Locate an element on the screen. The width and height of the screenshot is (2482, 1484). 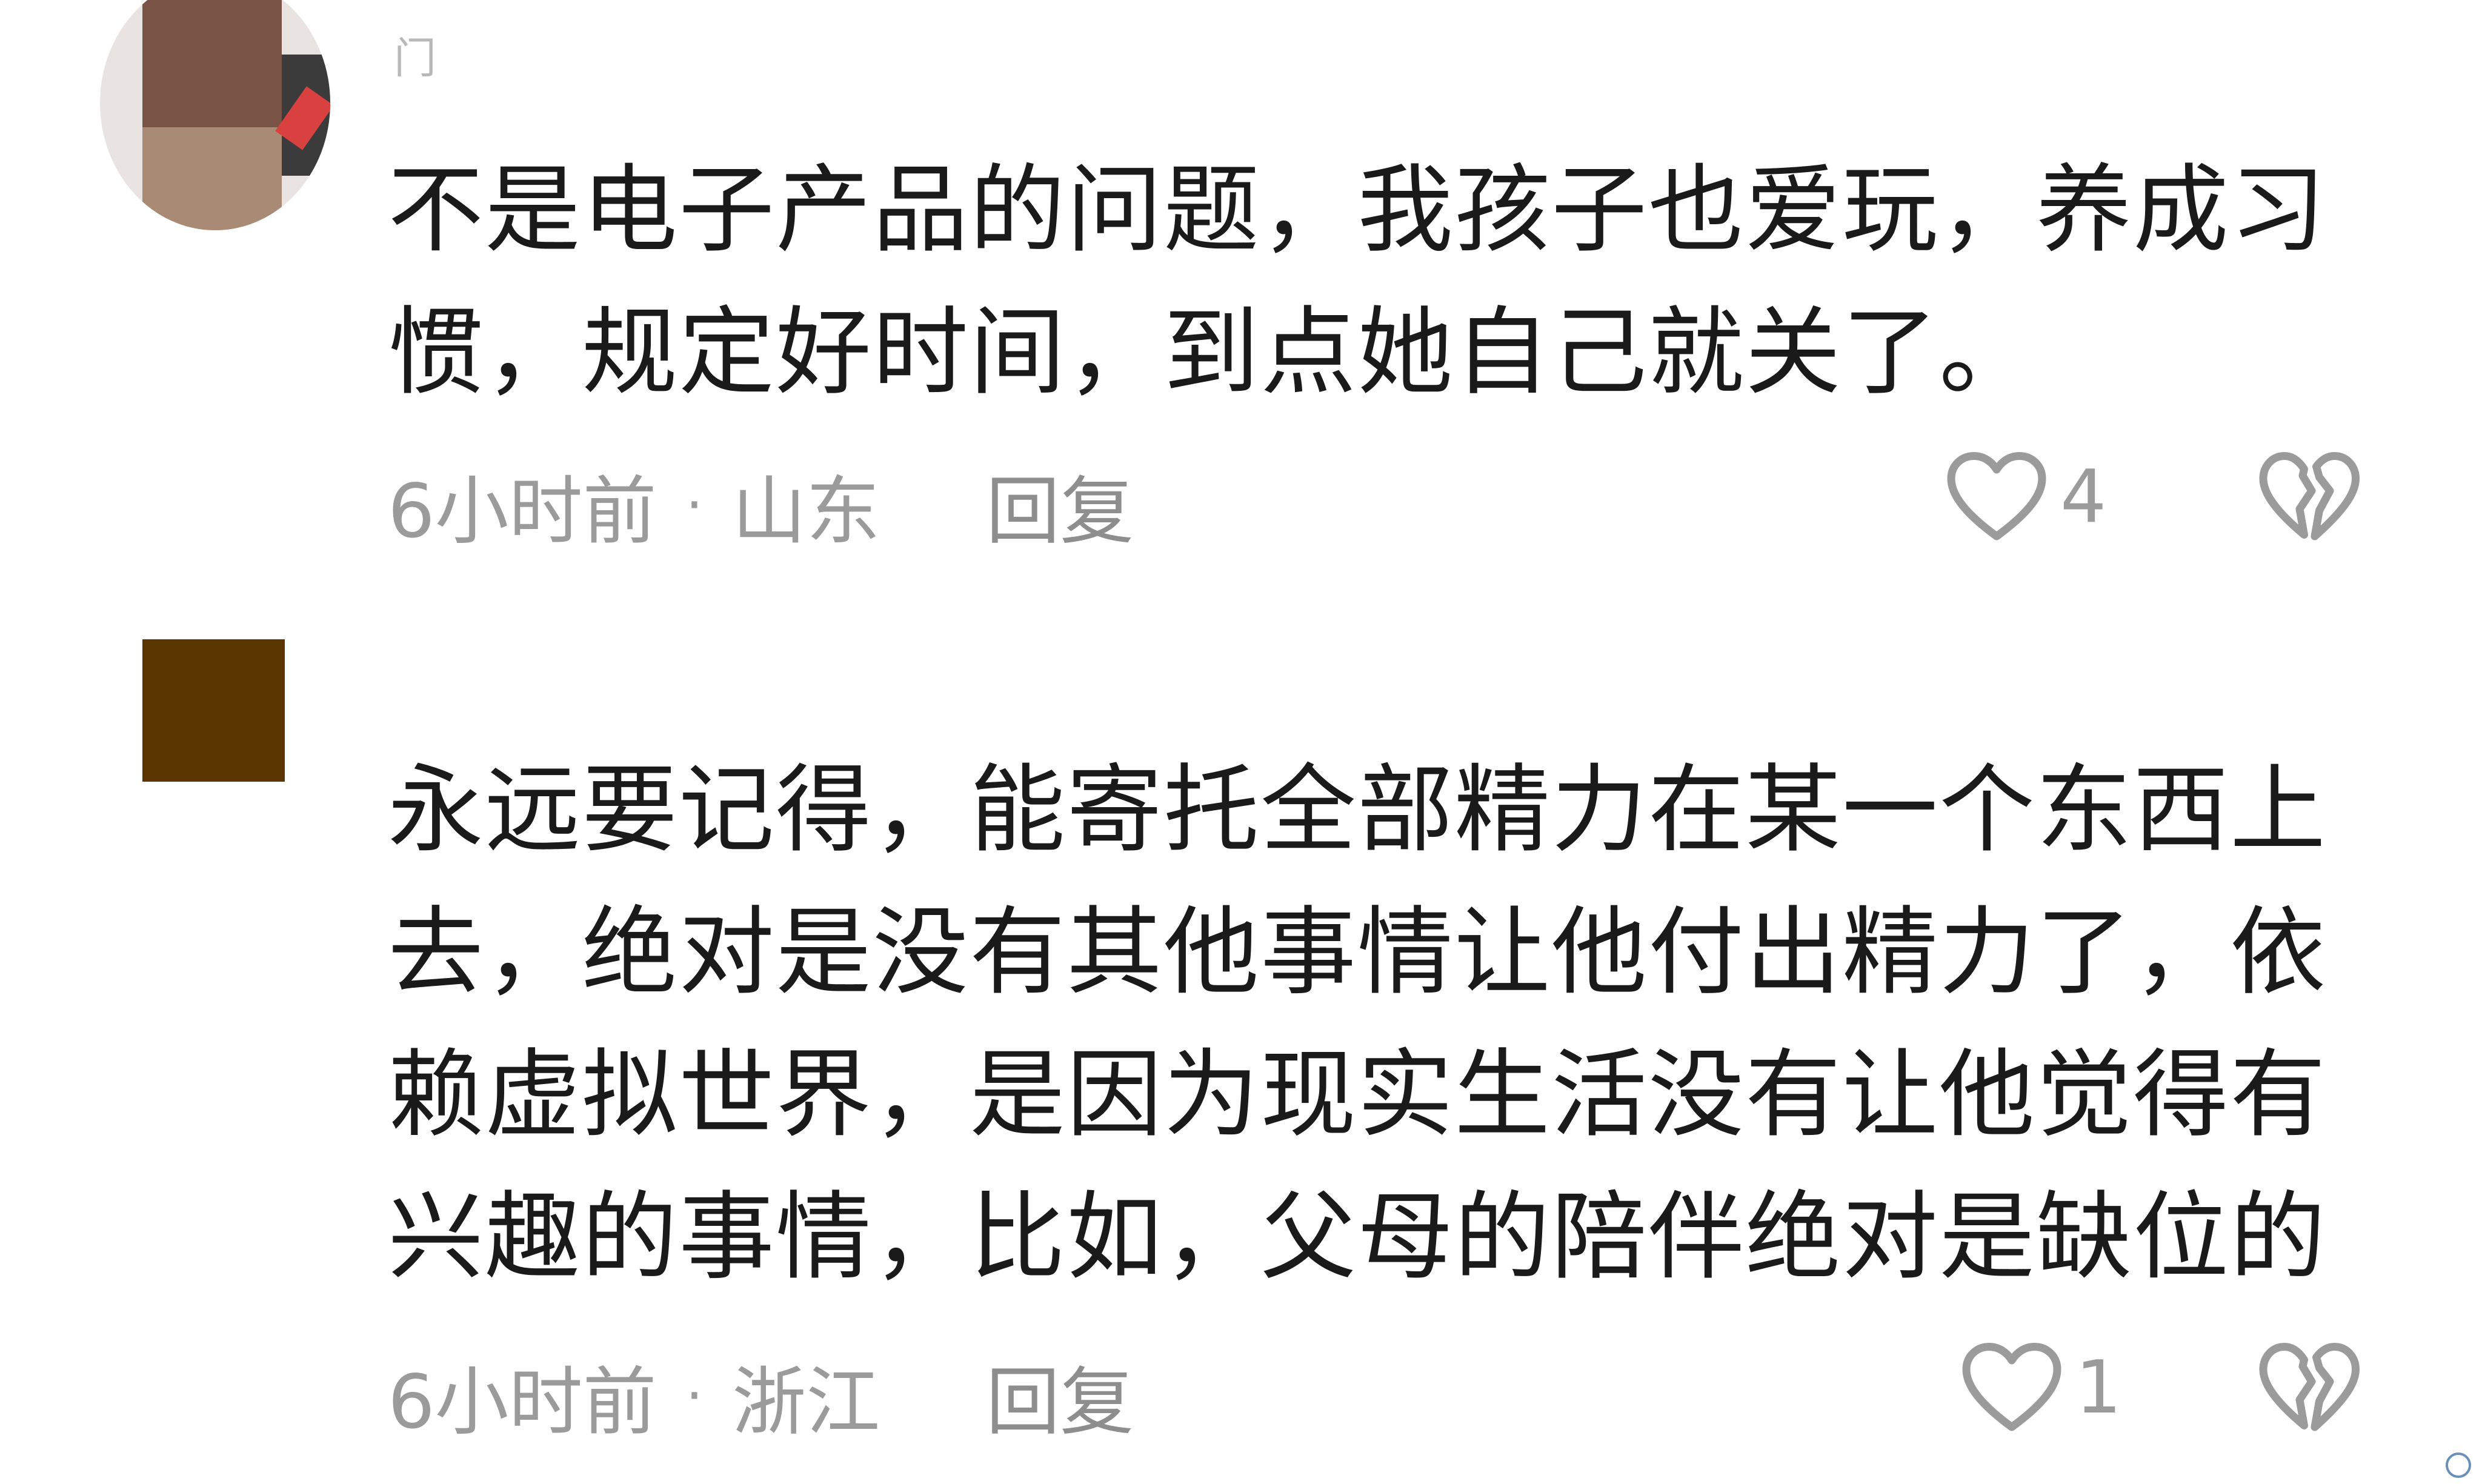
watermark is located at coordinates (2461, 1465).